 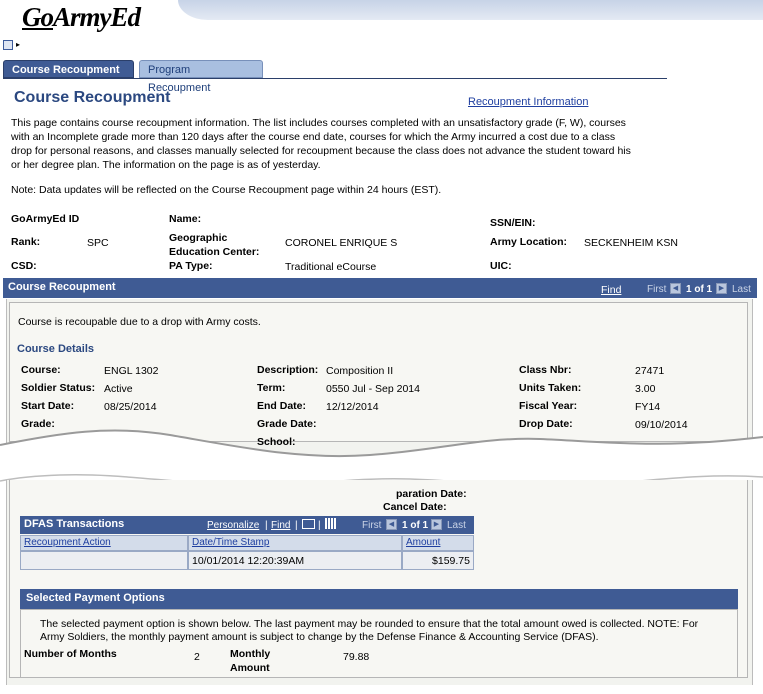 I want to click on separation-date-label: paration Date:, so click(x=431, y=494).